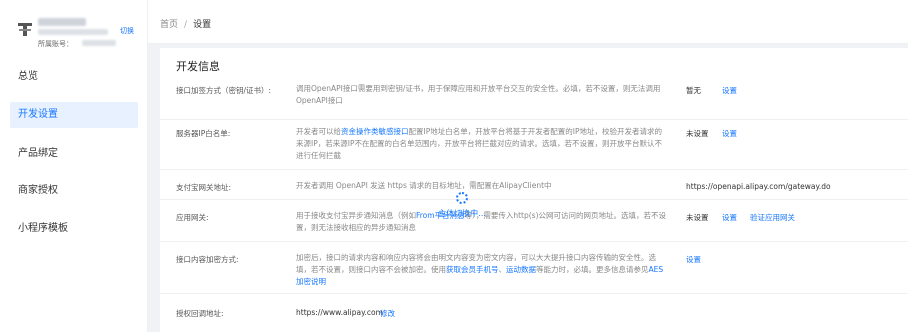 The height and width of the screenshot is (332, 908). I want to click on set-ip-whitelist-button: 设置, so click(729, 133).